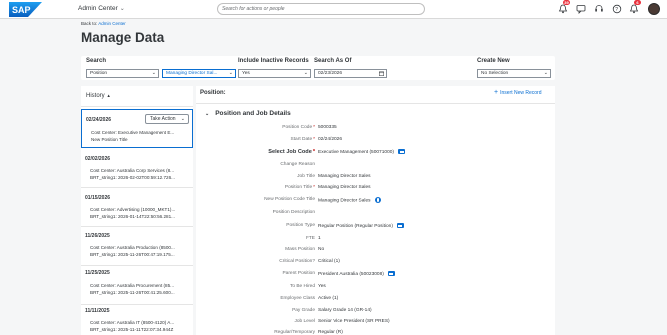 The height and width of the screenshot is (335, 667). I want to click on field-label: Pay Grade, so click(303, 310).